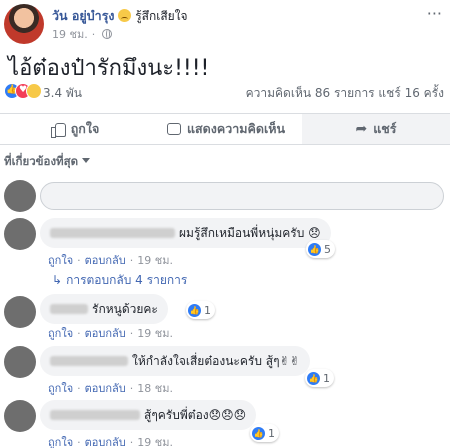 Image resolution: width=450 pixels, height=448 pixels. Describe the element at coordinates (34, 91) in the screenshot. I see `sad-reaction-icon` at that location.